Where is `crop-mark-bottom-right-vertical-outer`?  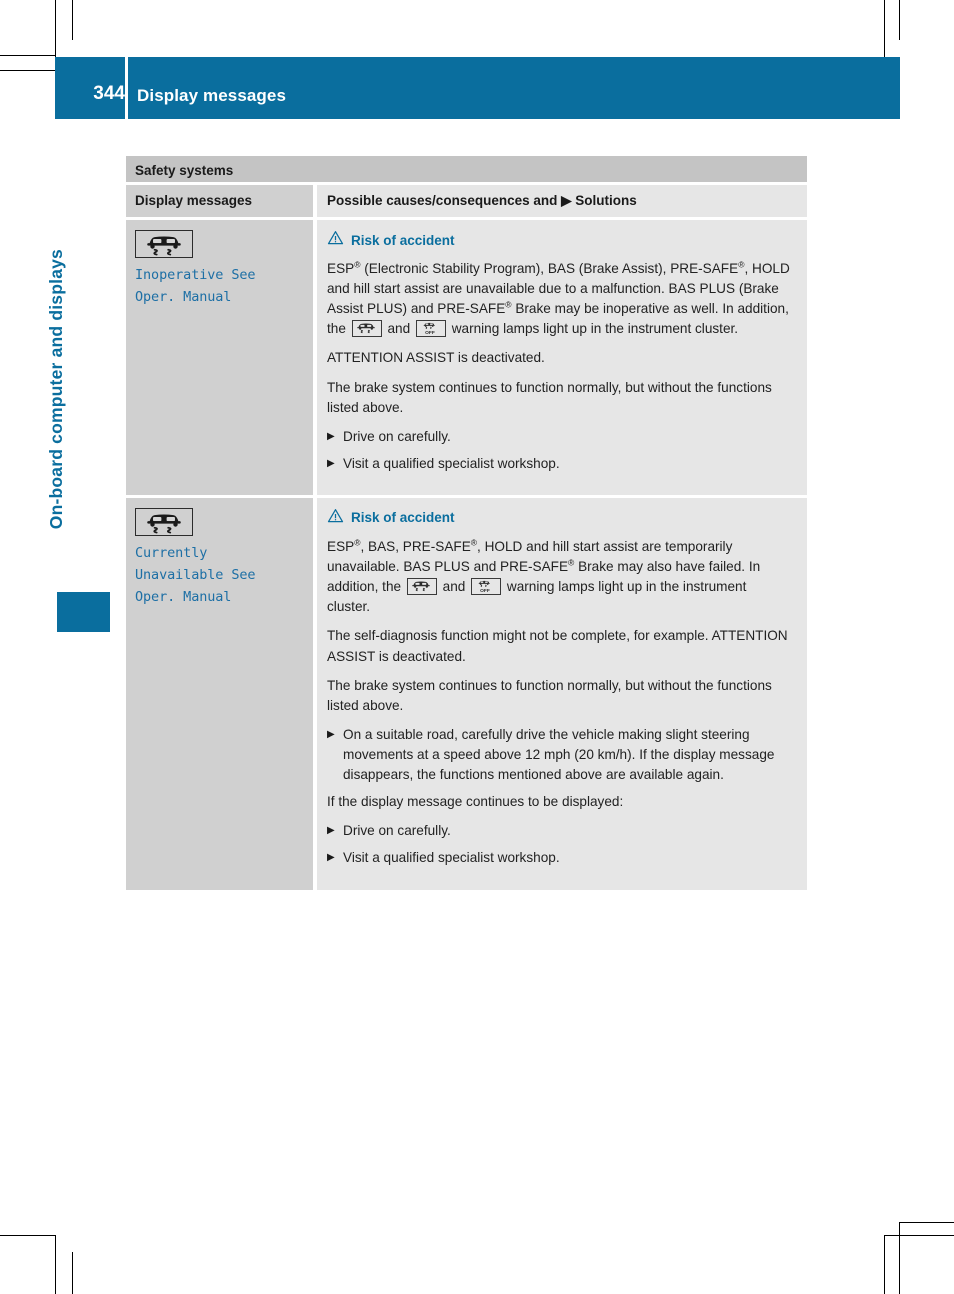 crop-mark-bottom-right-vertical-outer is located at coordinates (899, 1258).